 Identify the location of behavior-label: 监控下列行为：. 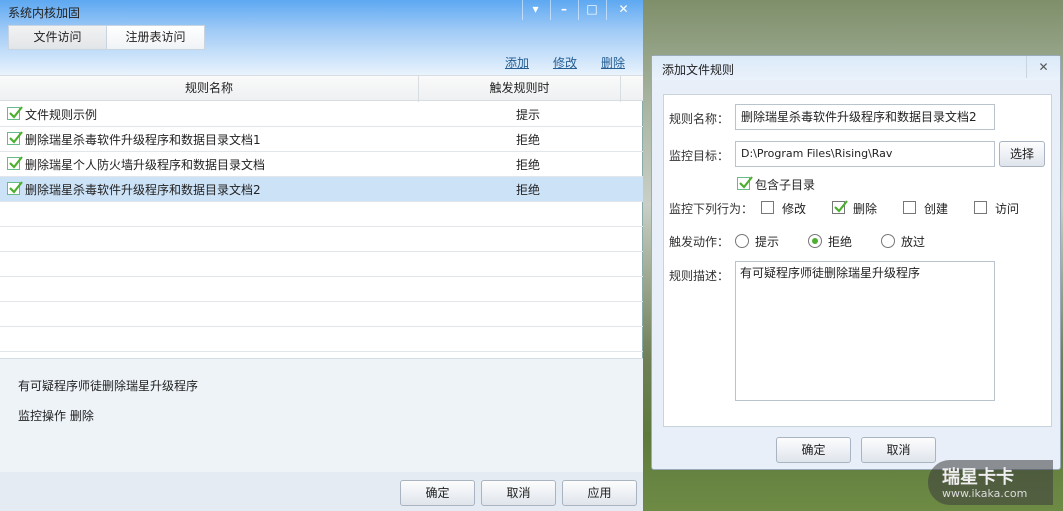
(711, 209).